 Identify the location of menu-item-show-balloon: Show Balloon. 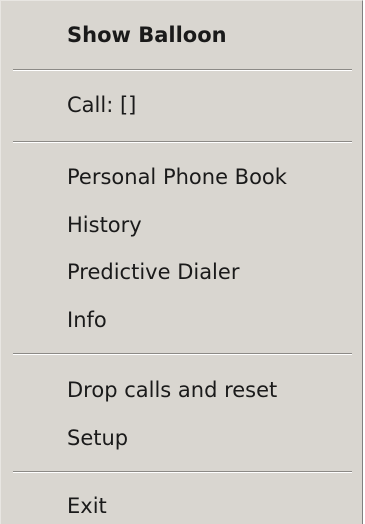
(147, 35).